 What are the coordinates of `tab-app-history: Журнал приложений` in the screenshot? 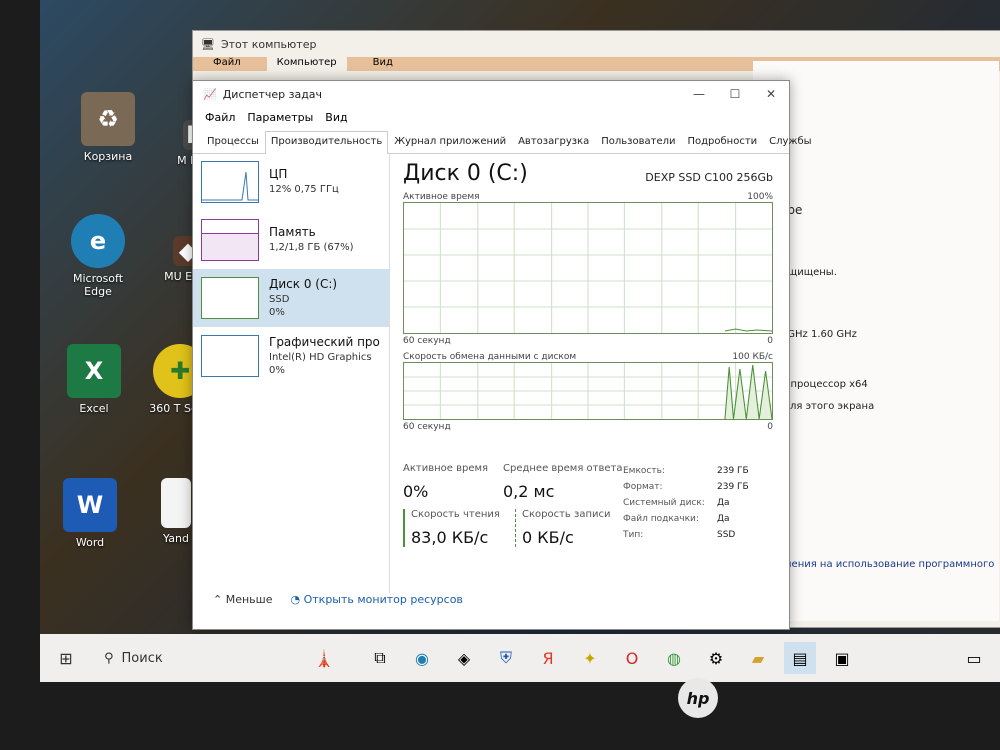 It's located at (450, 142).